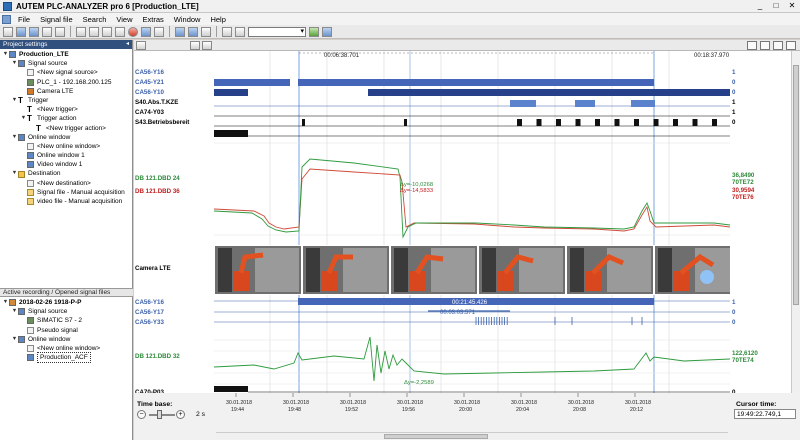  What do you see at coordinates (153, 268) in the screenshot?
I see `camera-label: Camera LTE` at bounding box center [153, 268].